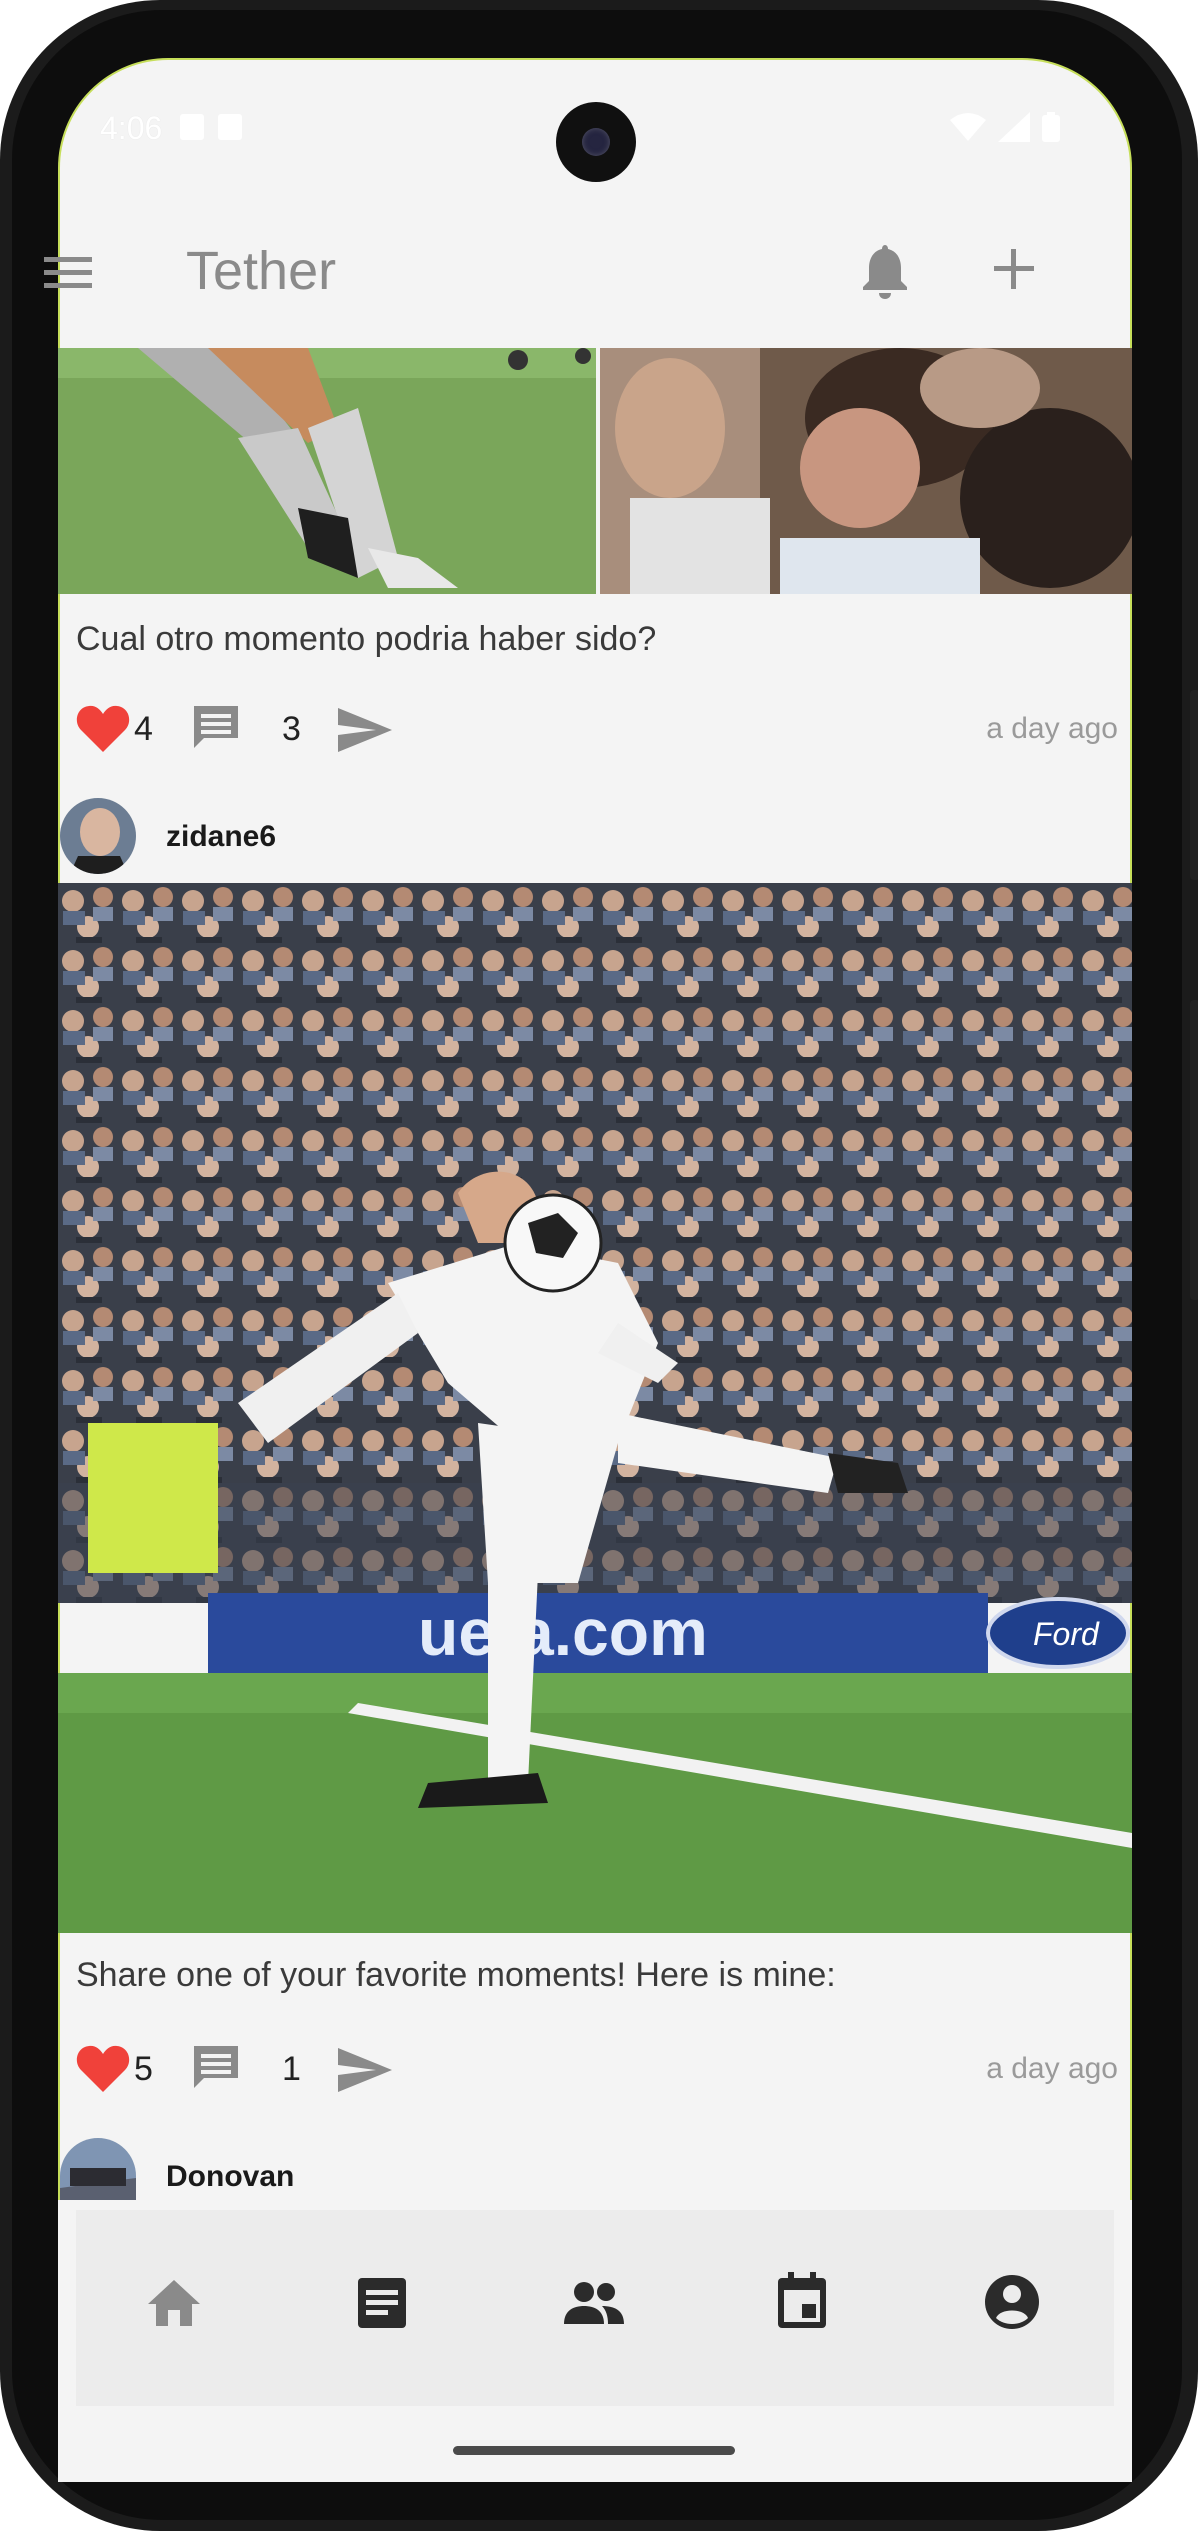 Image resolution: width=1198 pixels, height=2531 pixels. What do you see at coordinates (866, 471) in the screenshot?
I see `post-image-right` at bounding box center [866, 471].